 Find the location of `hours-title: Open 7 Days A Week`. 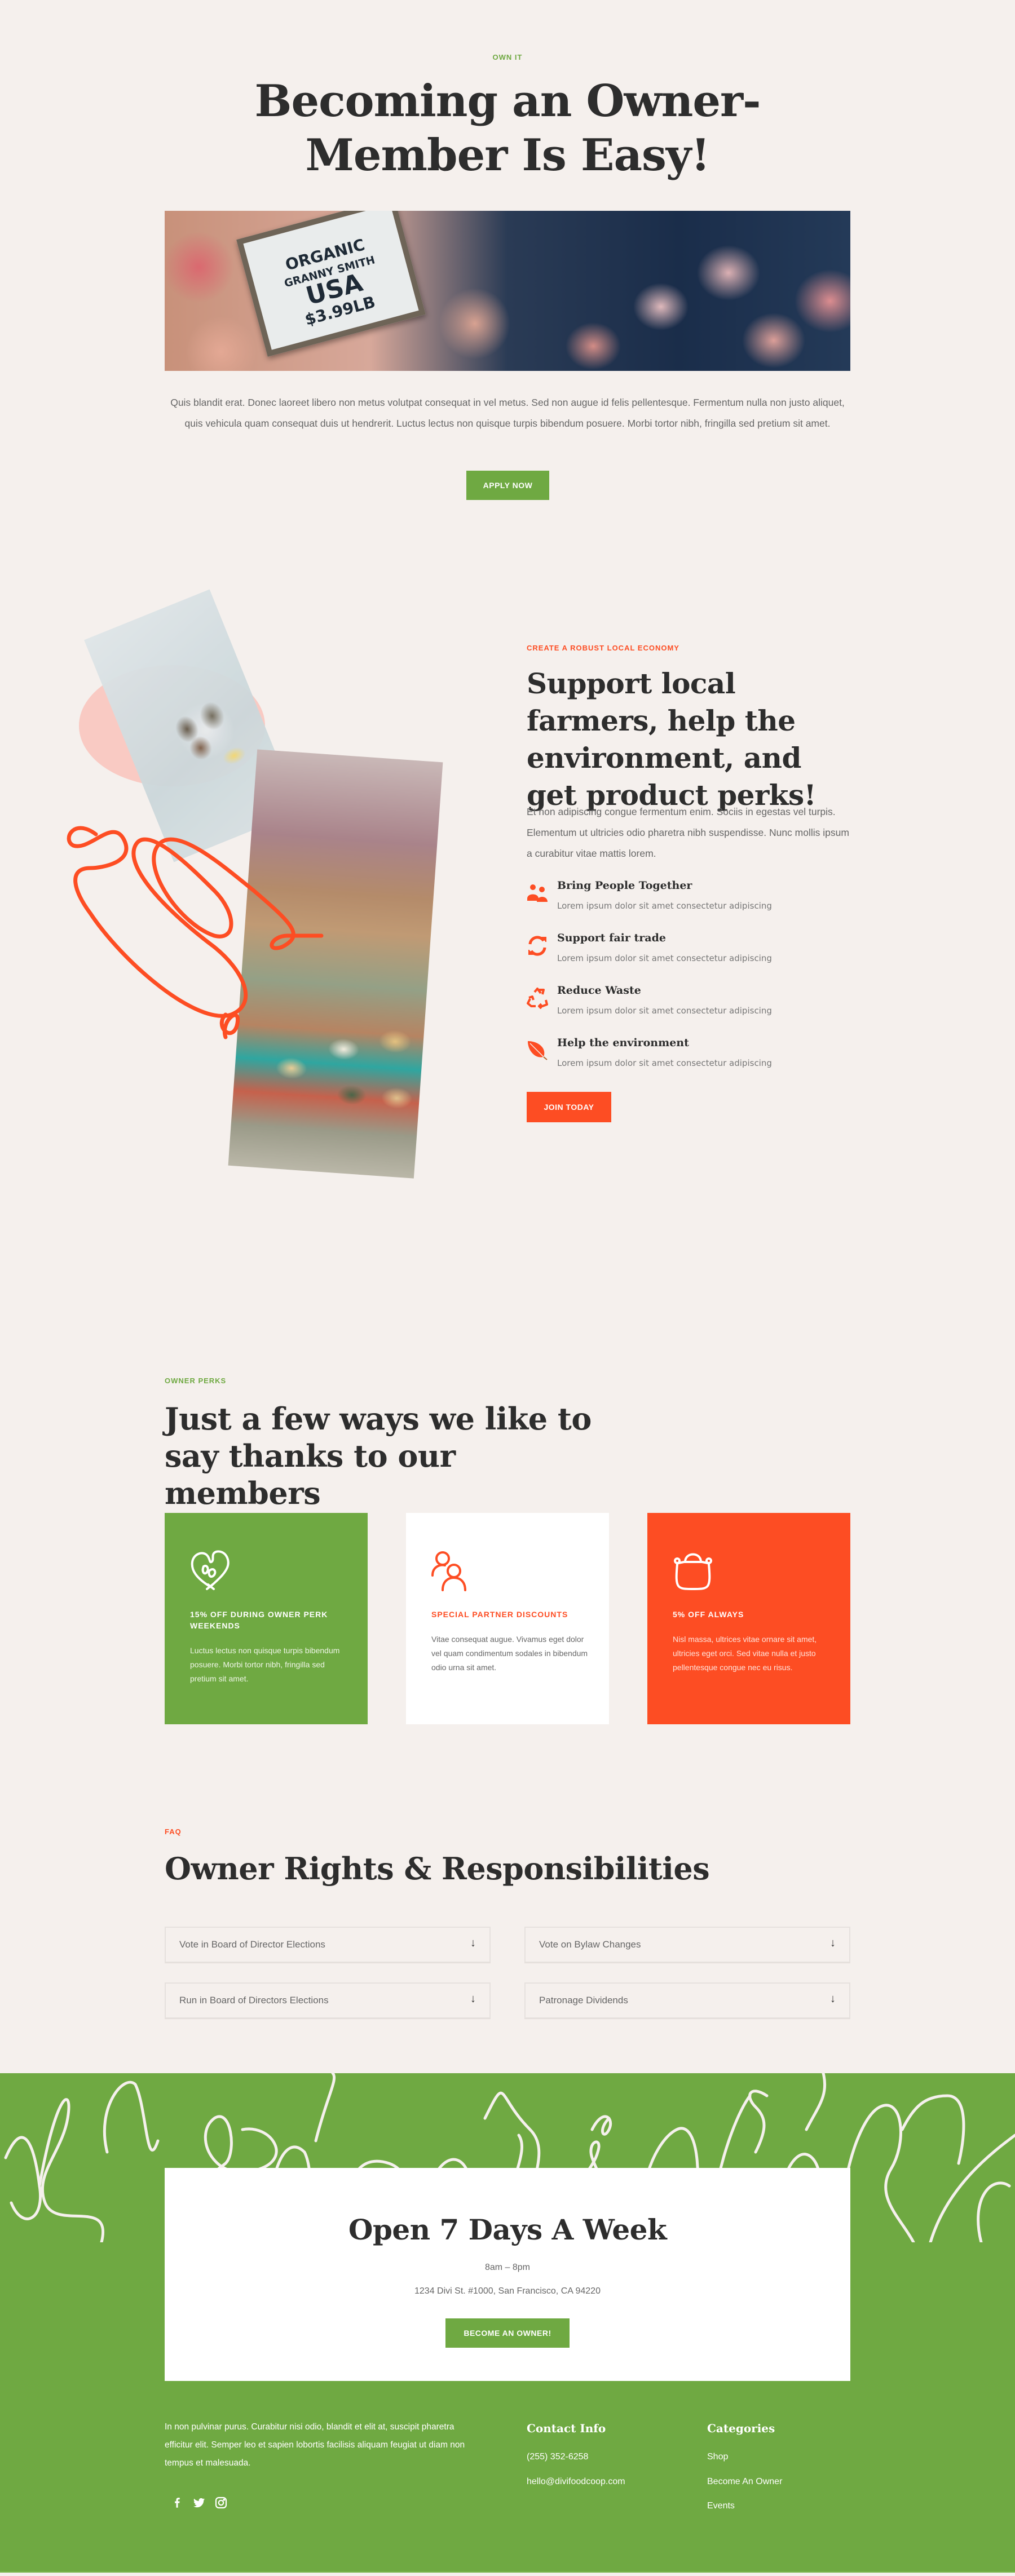

hours-title: Open 7 Days A Week is located at coordinates (507, 2229).